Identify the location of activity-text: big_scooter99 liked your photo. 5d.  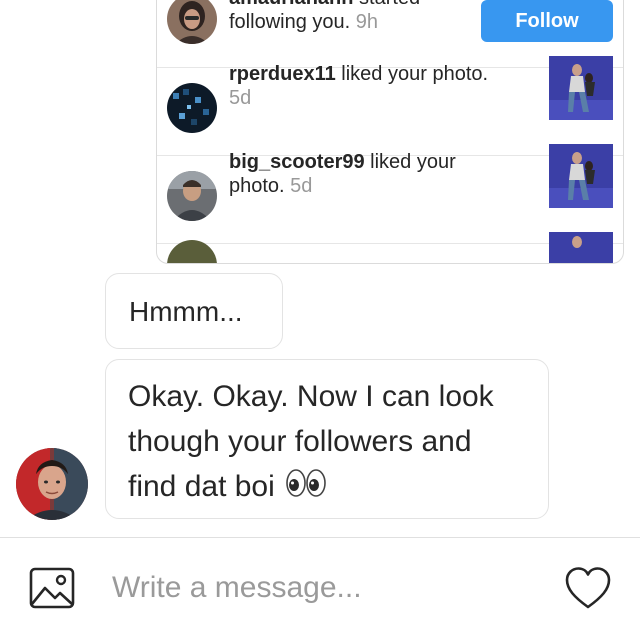
(359, 174).